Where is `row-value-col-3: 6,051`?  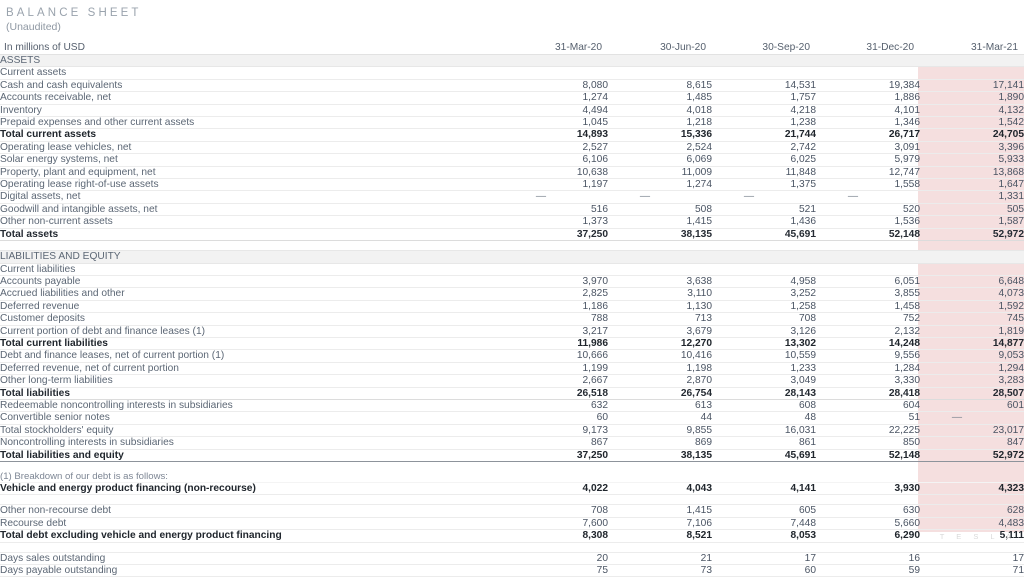 row-value-col-3: 6,051 is located at coordinates (868, 281).